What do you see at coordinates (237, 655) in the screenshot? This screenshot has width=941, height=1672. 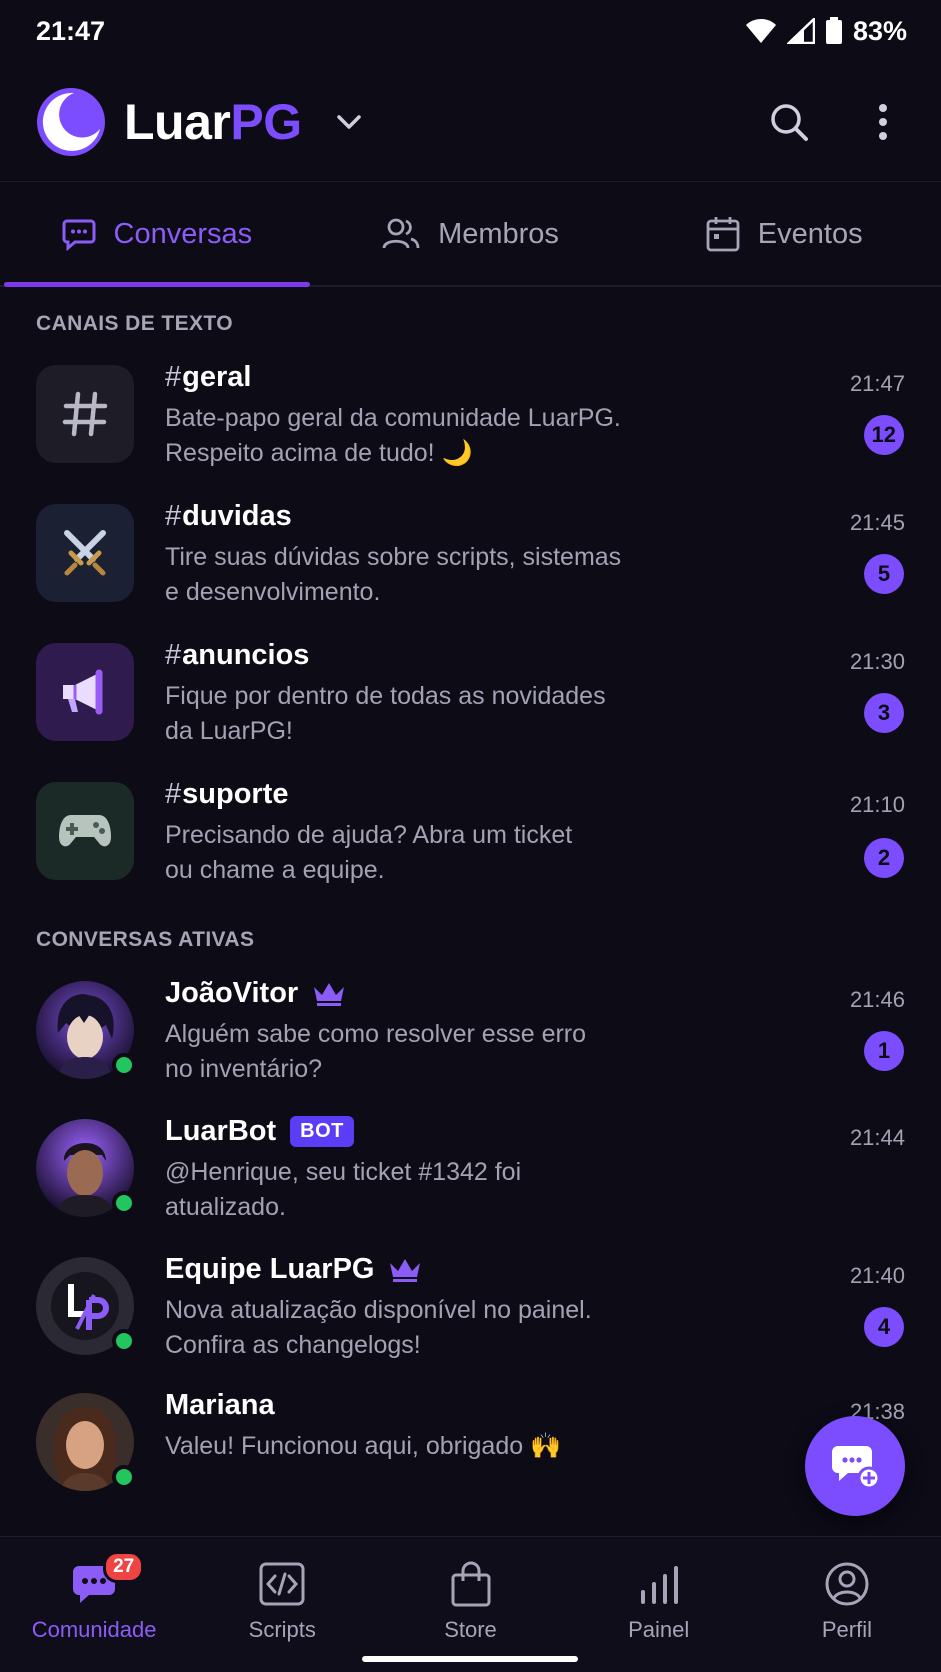 I see `channel-name: # anuncios` at bounding box center [237, 655].